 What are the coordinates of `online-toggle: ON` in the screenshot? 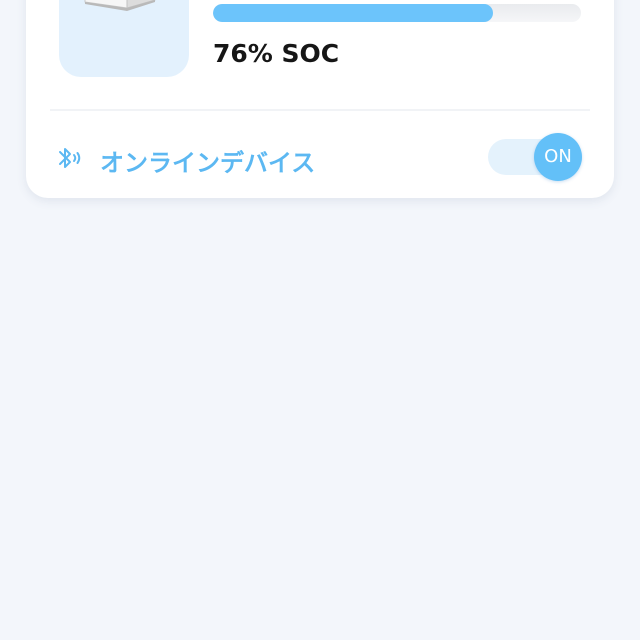 It's located at (535, 157).